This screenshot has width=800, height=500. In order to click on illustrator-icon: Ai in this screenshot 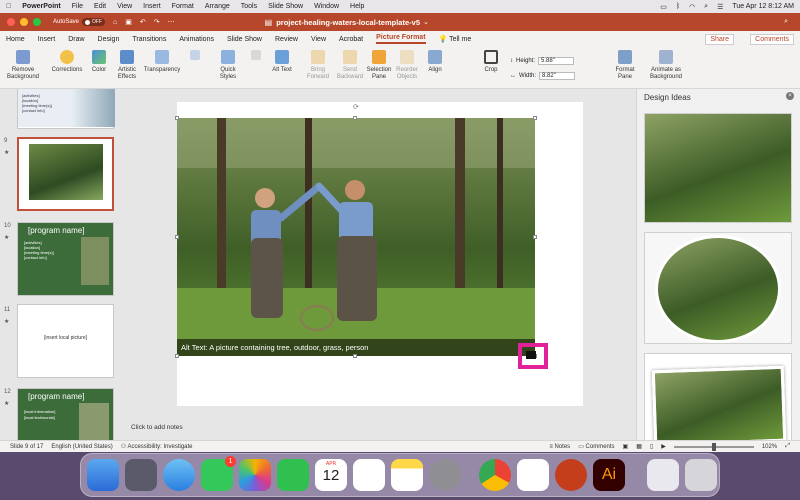, I will do `click(609, 475)`.